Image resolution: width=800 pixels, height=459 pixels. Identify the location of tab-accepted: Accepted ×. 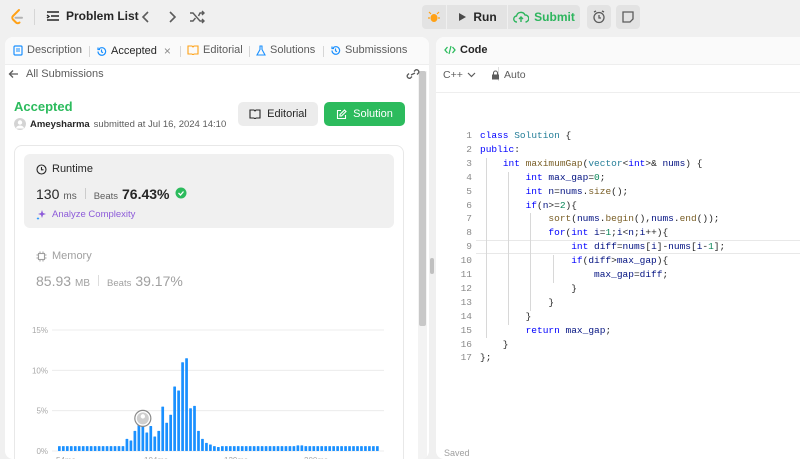
(133, 51).